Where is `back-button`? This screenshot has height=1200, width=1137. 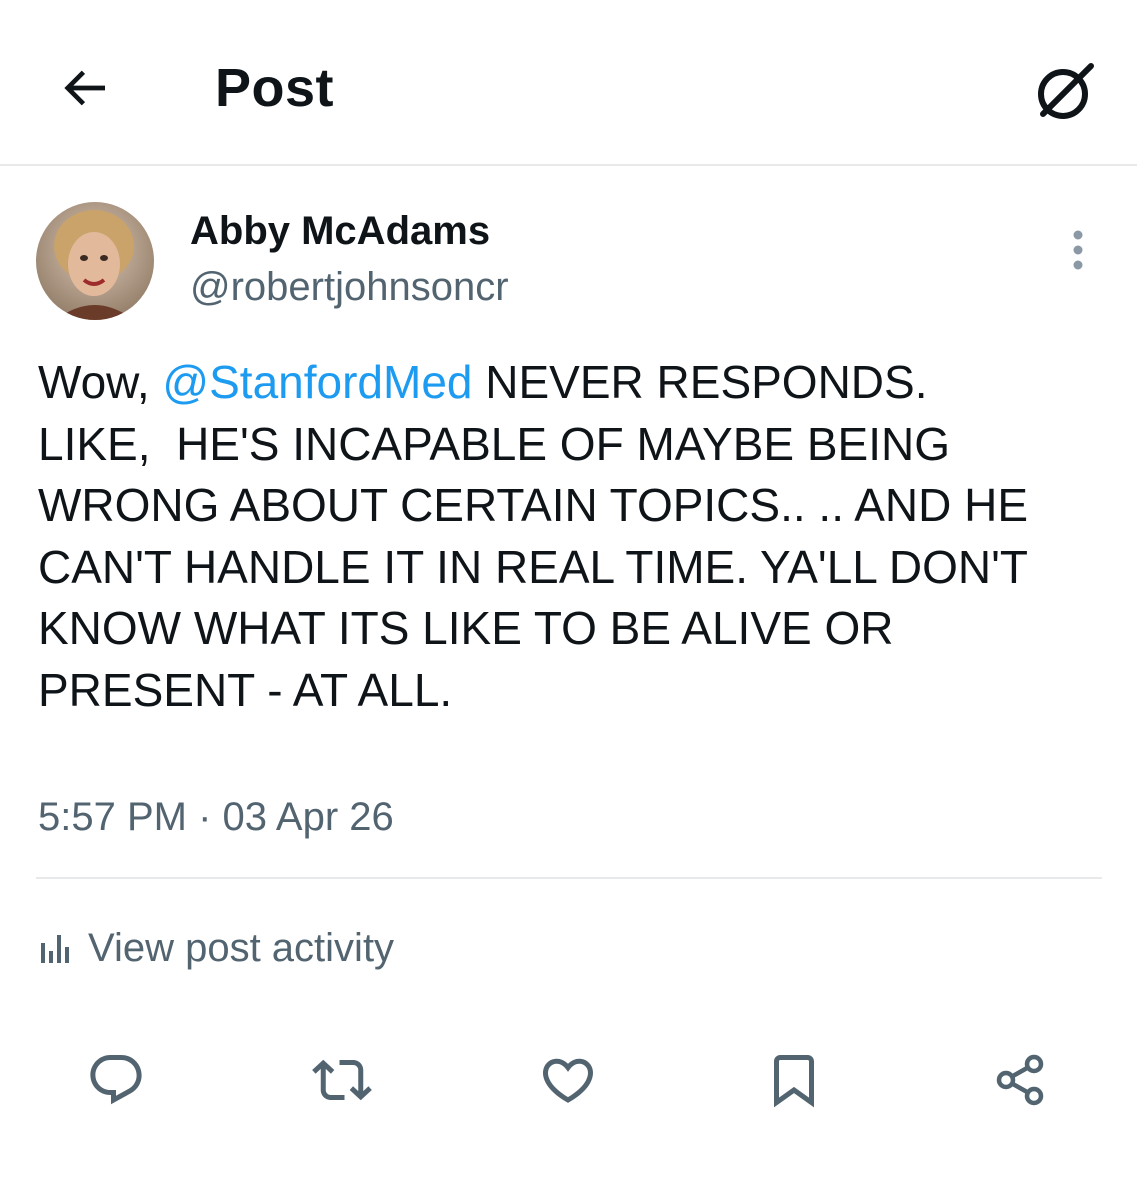
back-button is located at coordinates (84, 88).